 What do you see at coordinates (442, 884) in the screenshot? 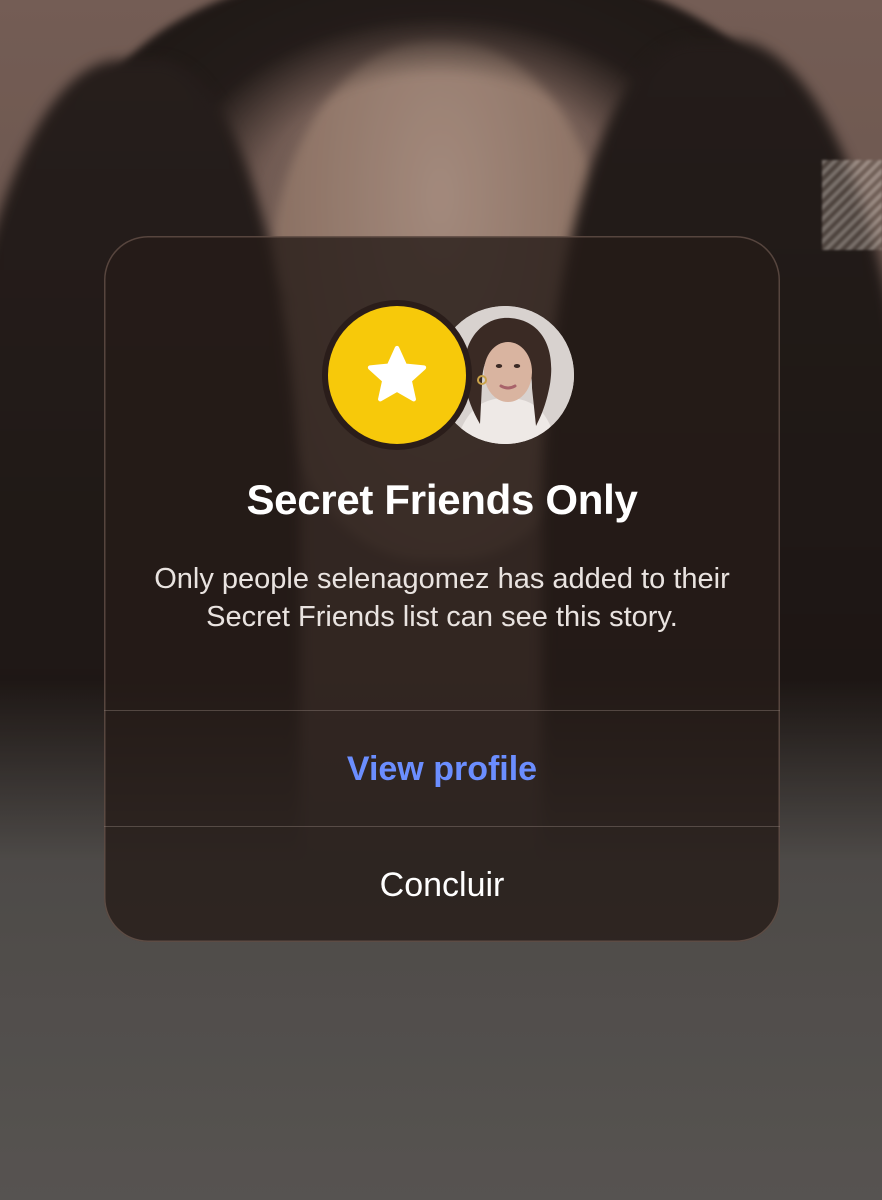
I see `done-button: Concluir` at bounding box center [442, 884].